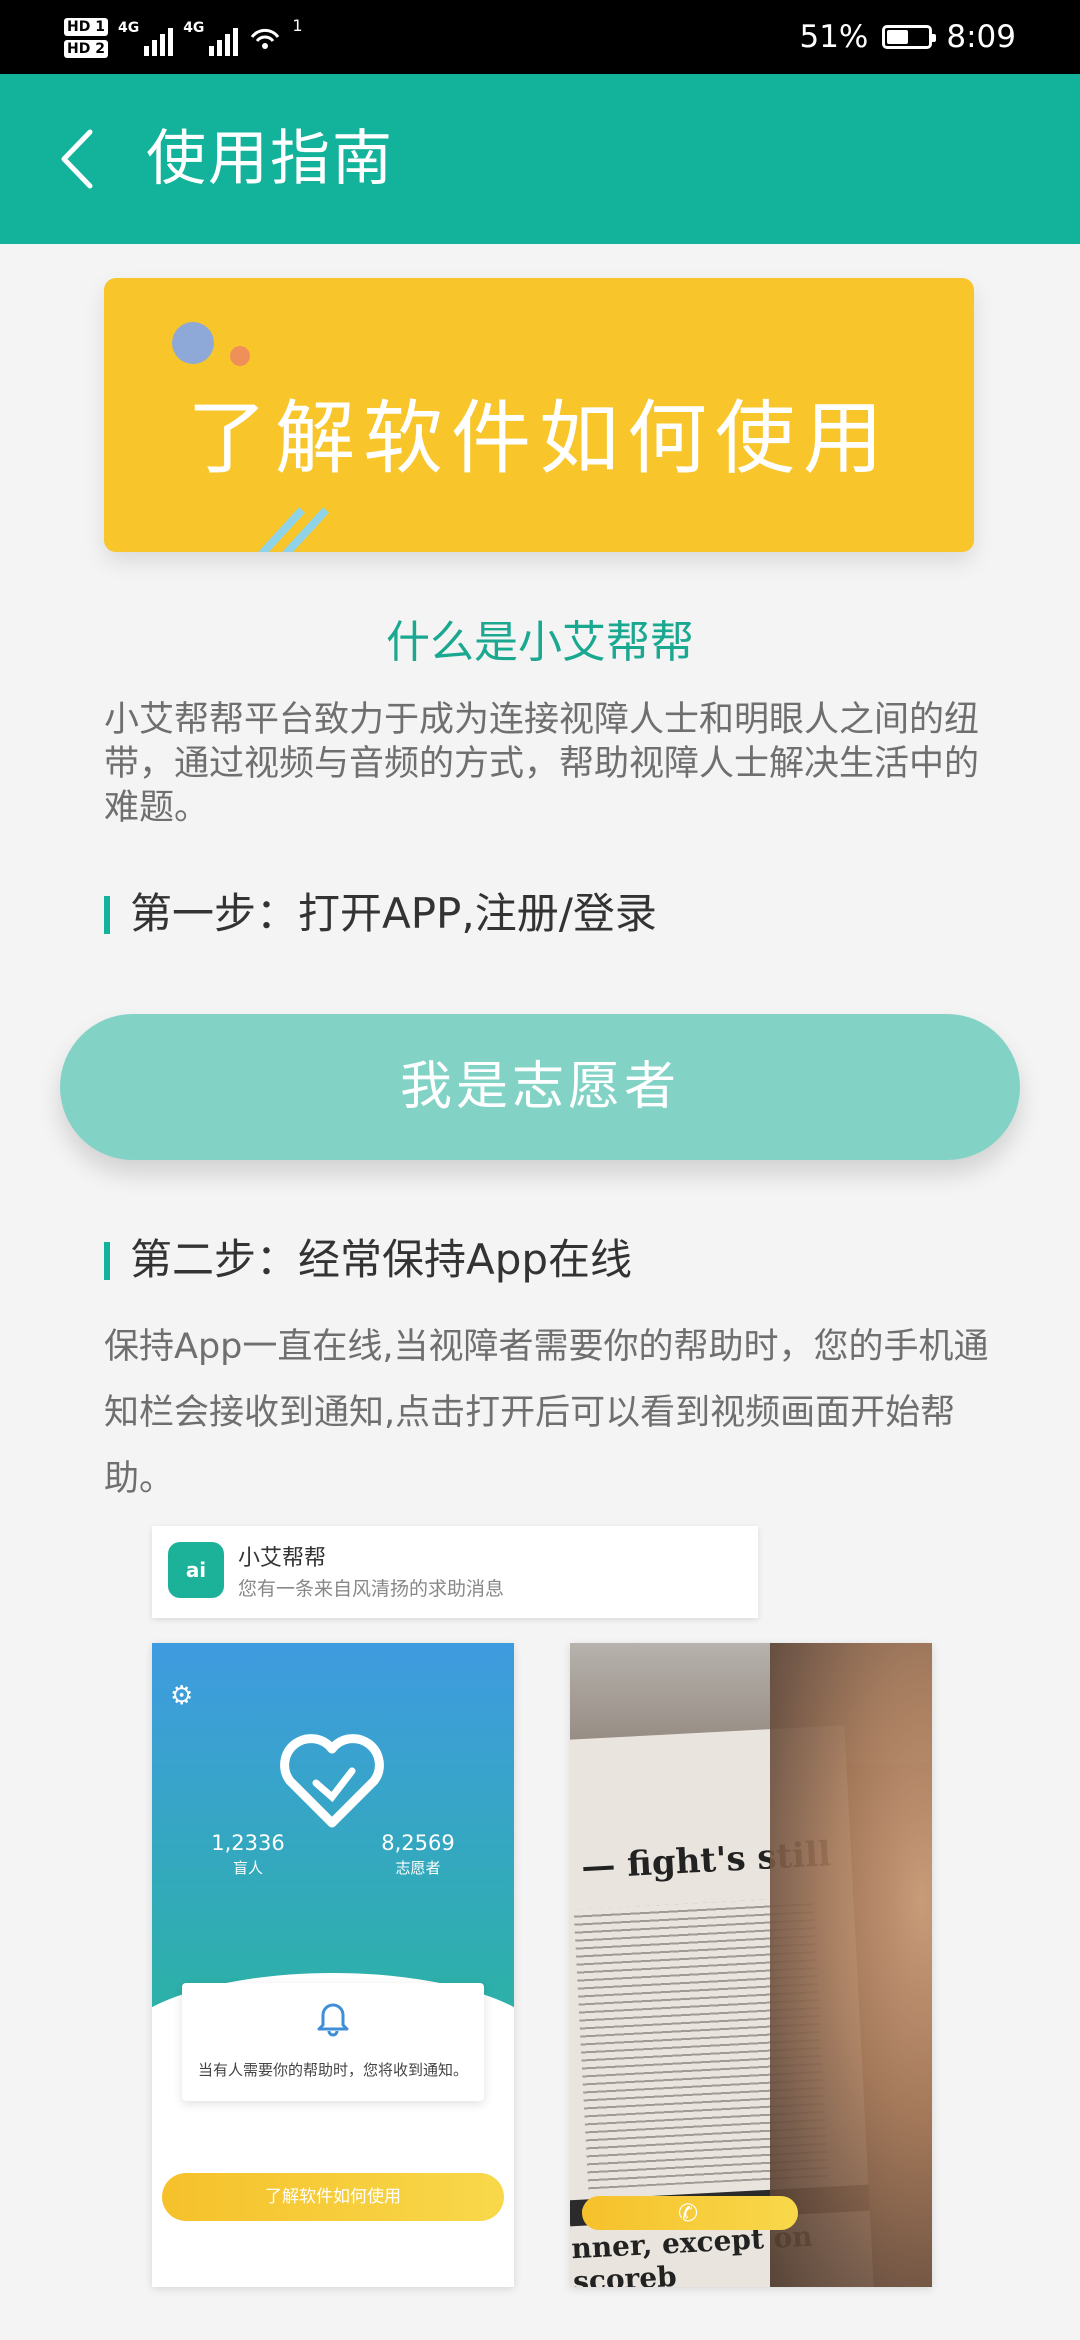 Image resolution: width=1080 pixels, height=2340 pixels. Describe the element at coordinates (540, 642) in the screenshot. I see `what-is-title: 什么是小艾帮帮` at that location.